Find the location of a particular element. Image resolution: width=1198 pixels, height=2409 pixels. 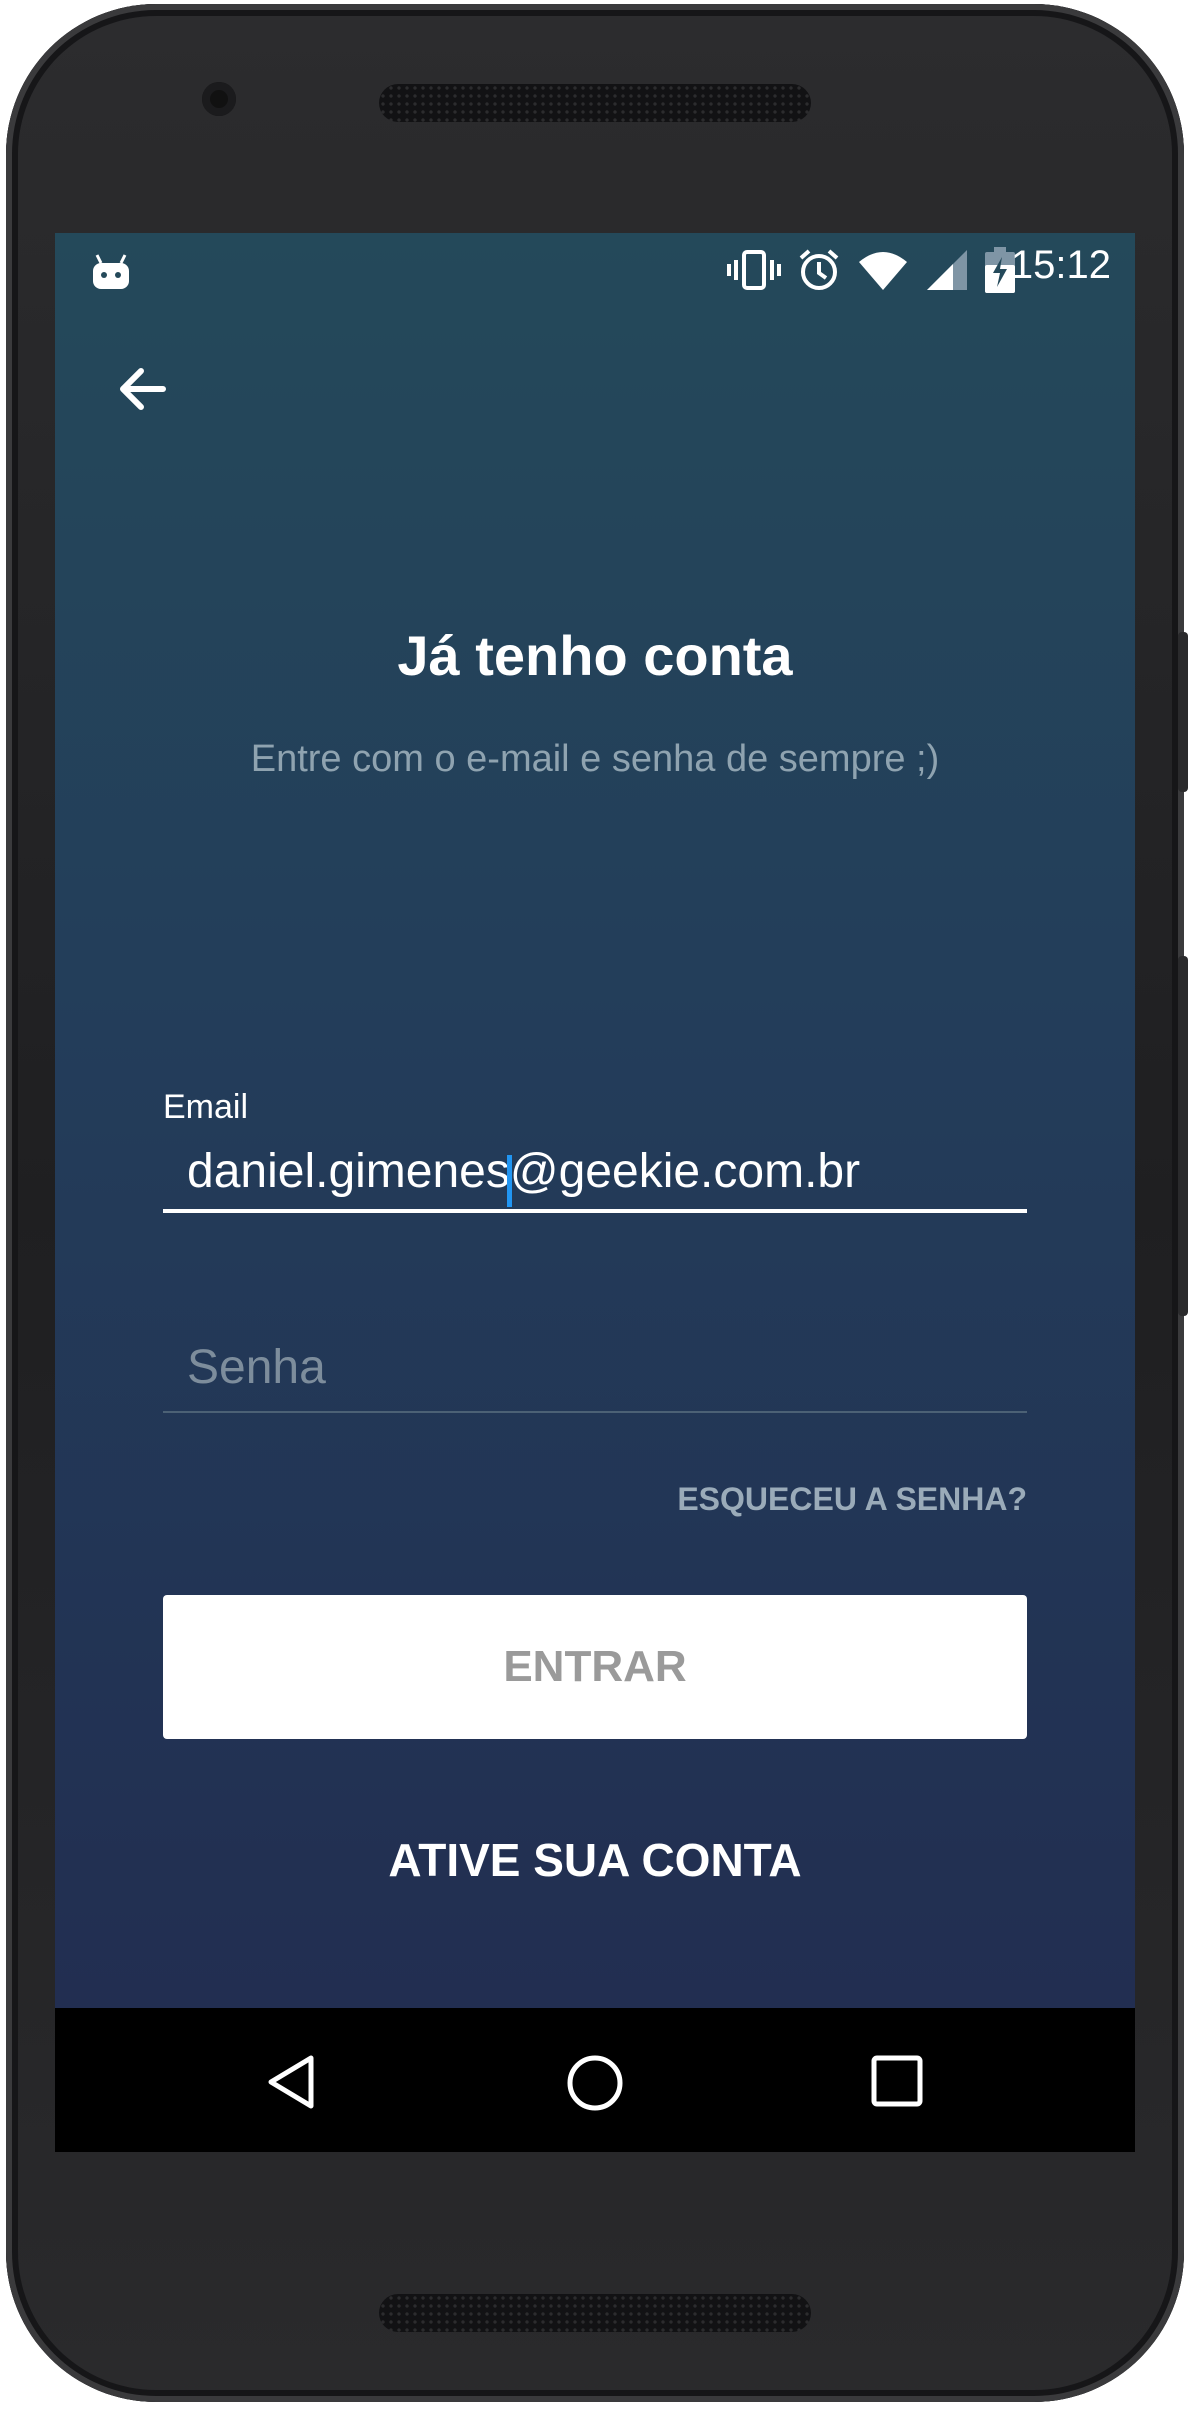

front-camera is located at coordinates (219, 99).